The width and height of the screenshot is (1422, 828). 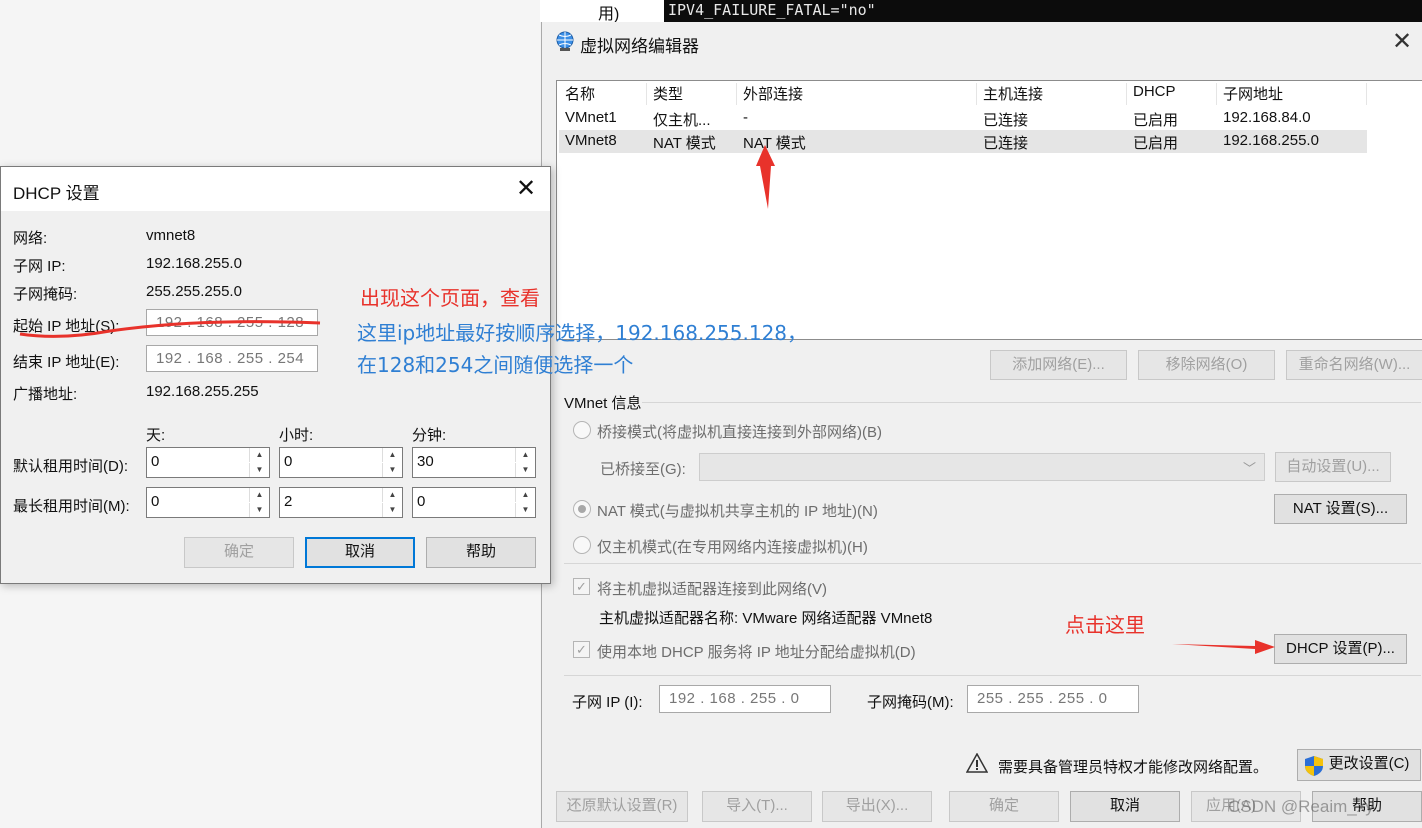 I want to click on watermark: CSDN @Reaim_xy, so click(x=1301, y=806).